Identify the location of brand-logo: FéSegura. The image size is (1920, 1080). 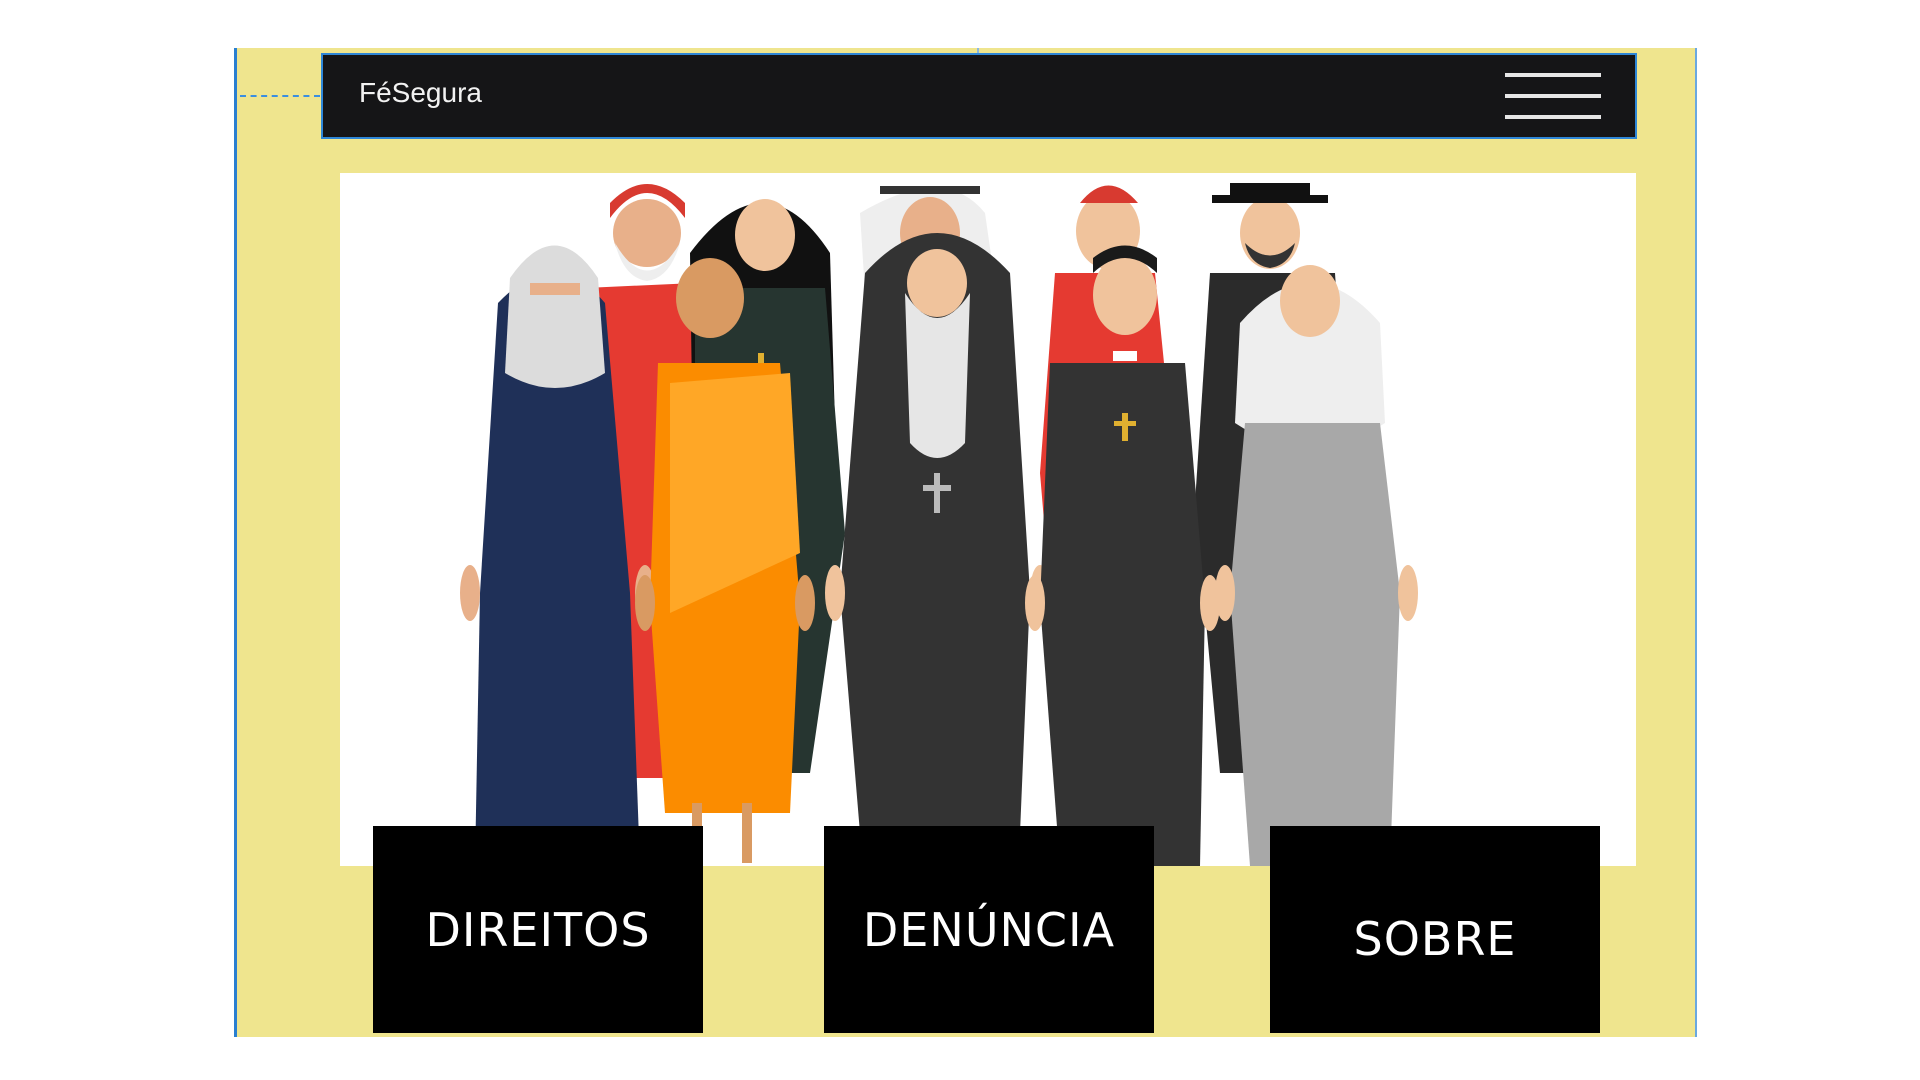
(420, 93).